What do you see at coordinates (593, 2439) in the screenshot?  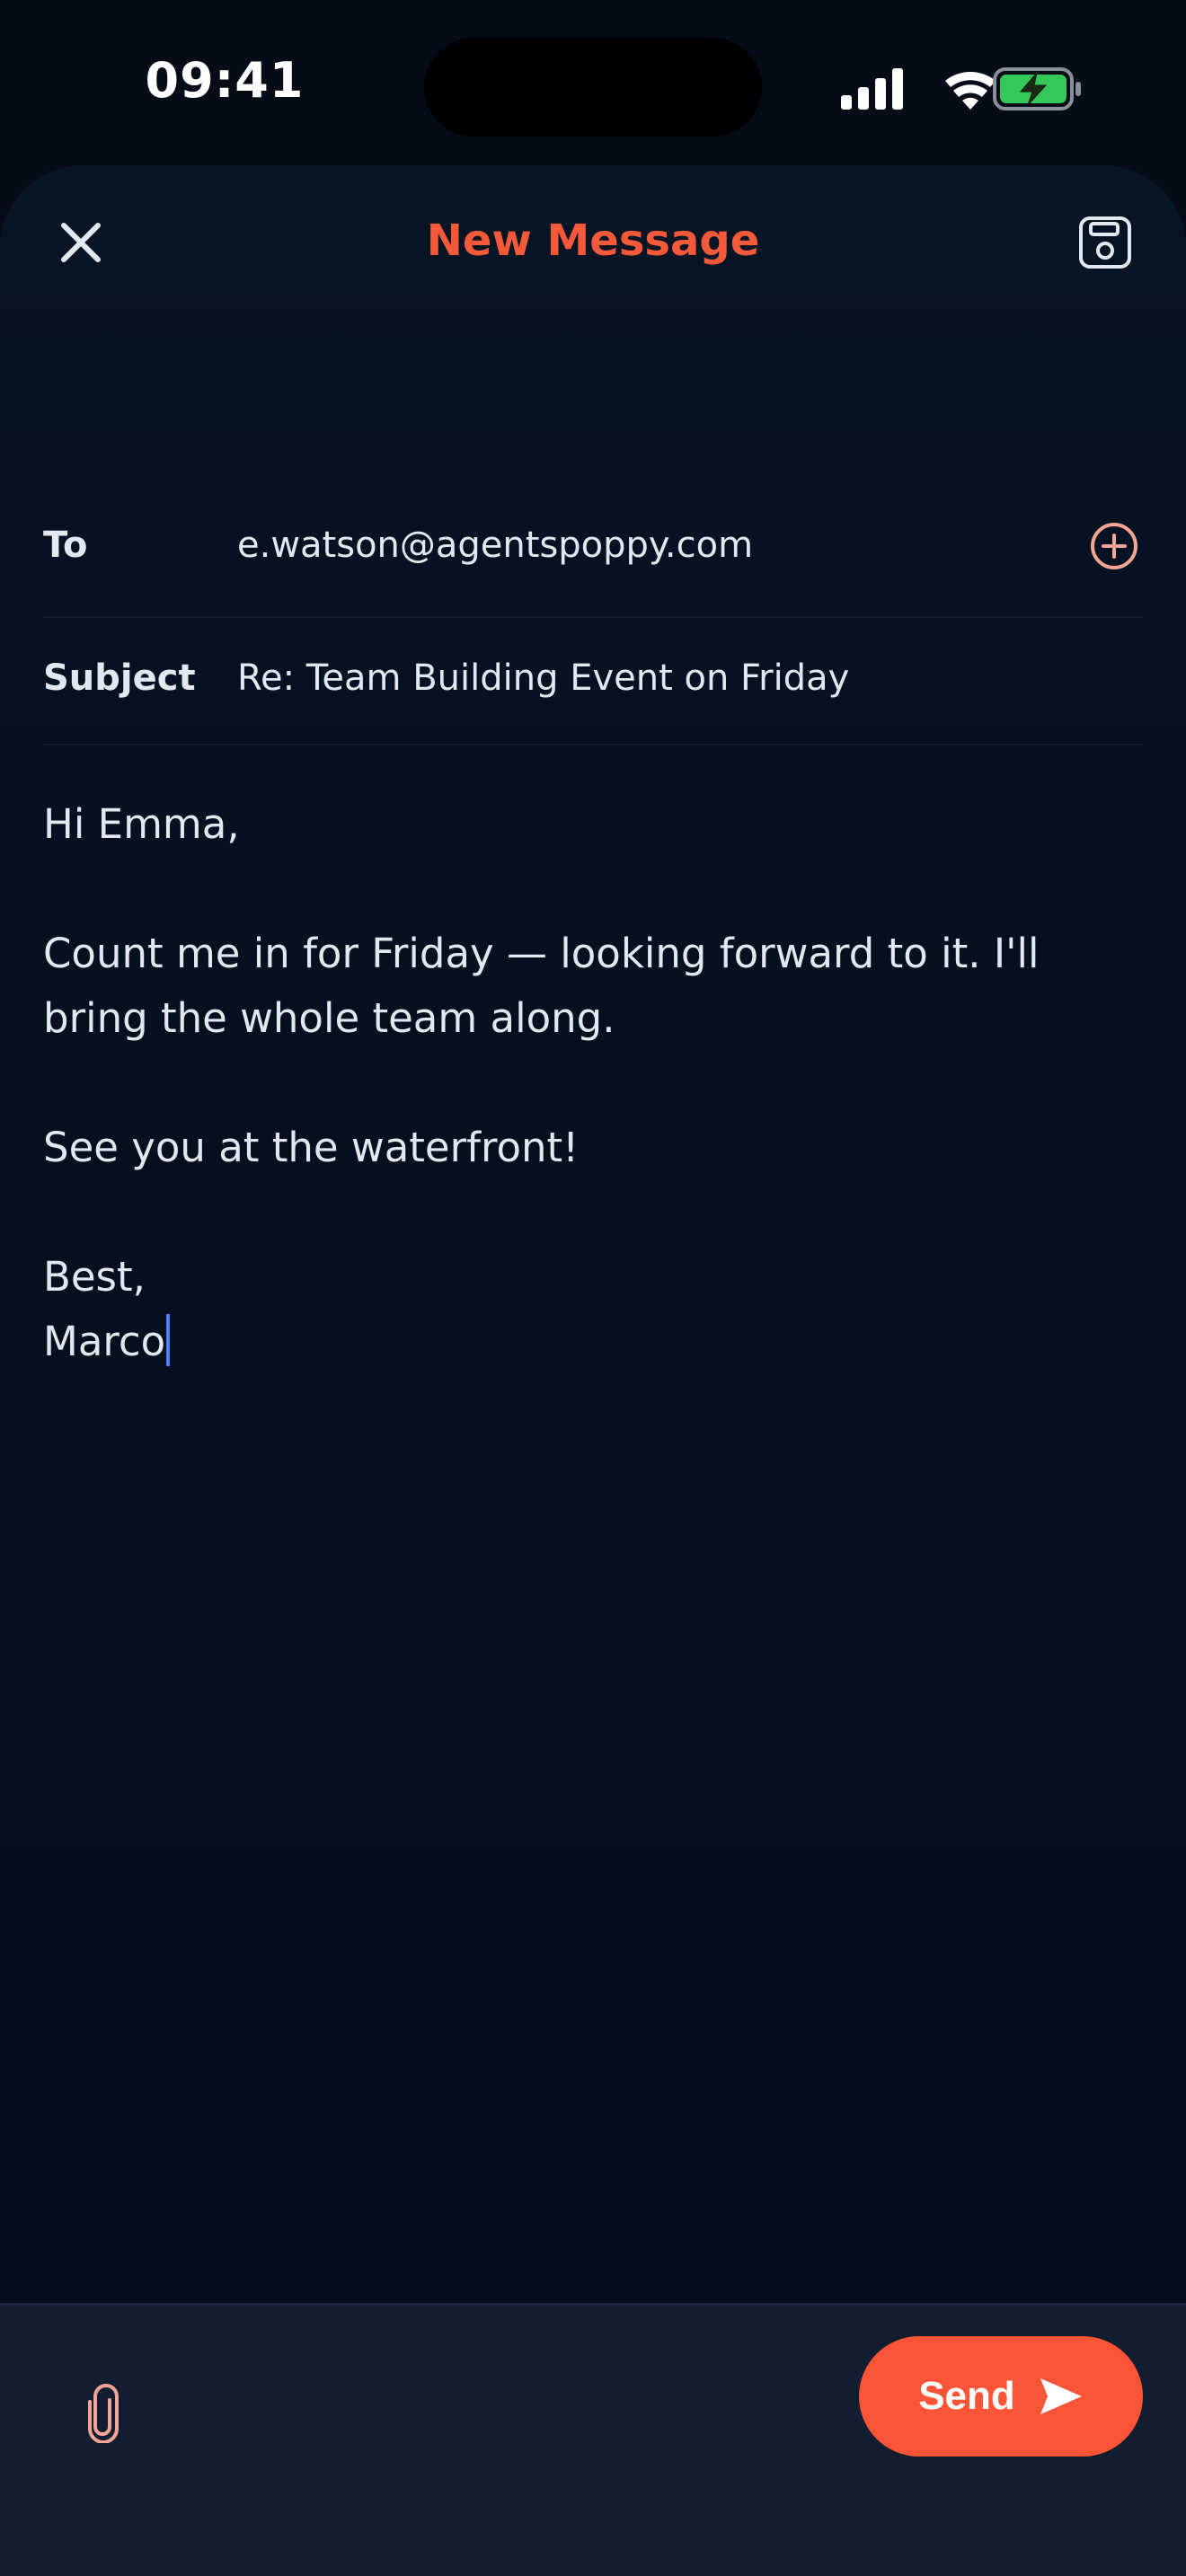 I see `bottom-toolbar: Send` at bounding box center [593, 2439].